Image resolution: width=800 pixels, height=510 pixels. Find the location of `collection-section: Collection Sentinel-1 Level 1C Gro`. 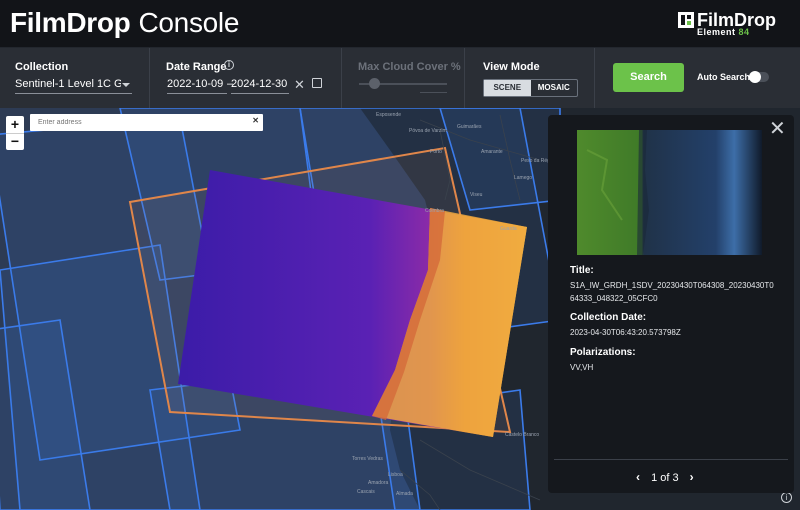

collection-section: Collection Sentinel-1 Level 1C Gro is located at coordinates (75, 78).